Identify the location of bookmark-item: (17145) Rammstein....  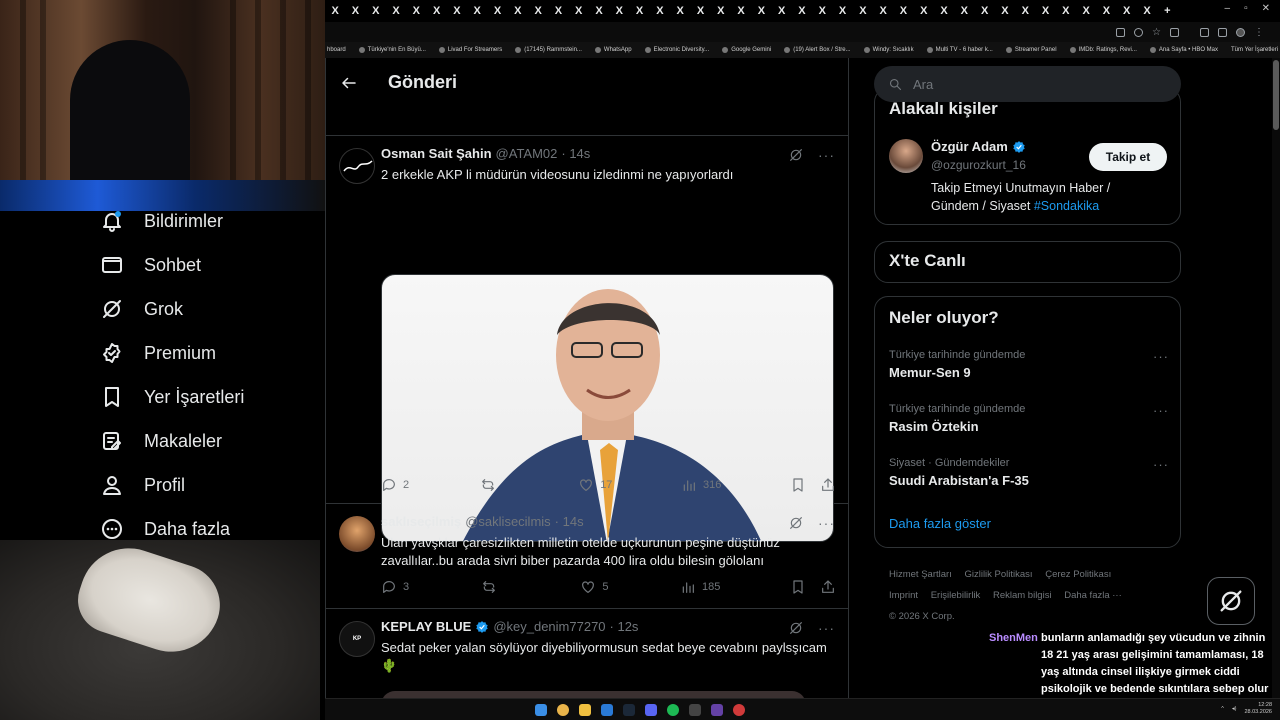
(548, 50).